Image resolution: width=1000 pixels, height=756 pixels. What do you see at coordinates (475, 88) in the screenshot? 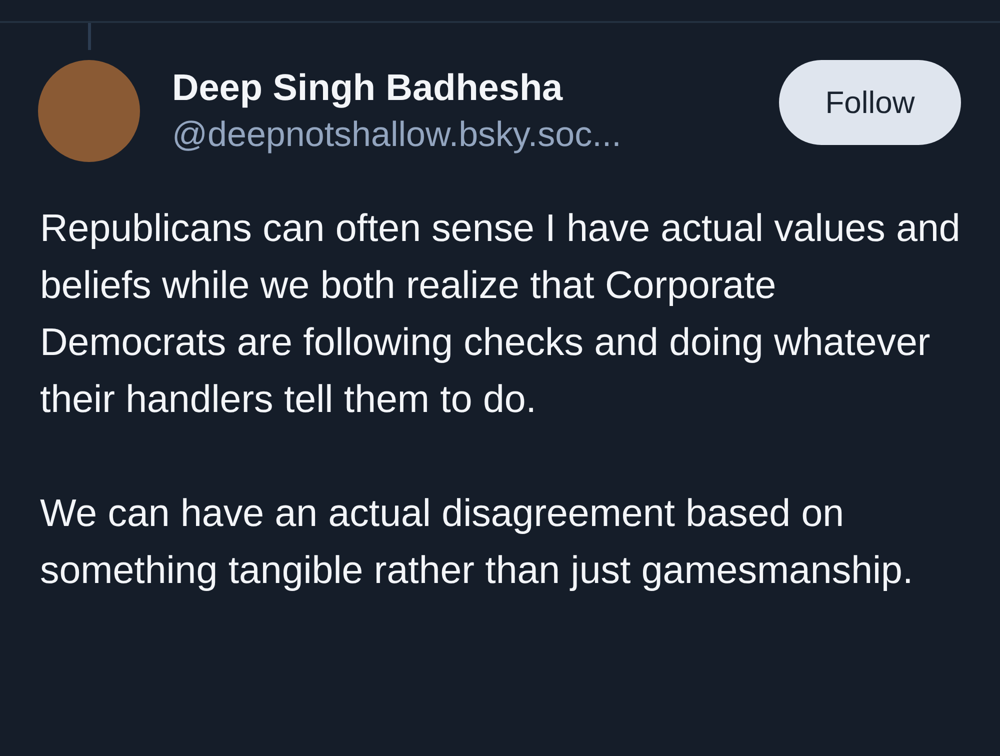
I see `author-name: Deep Singh Badhesha` at bounding box center [475, 88].